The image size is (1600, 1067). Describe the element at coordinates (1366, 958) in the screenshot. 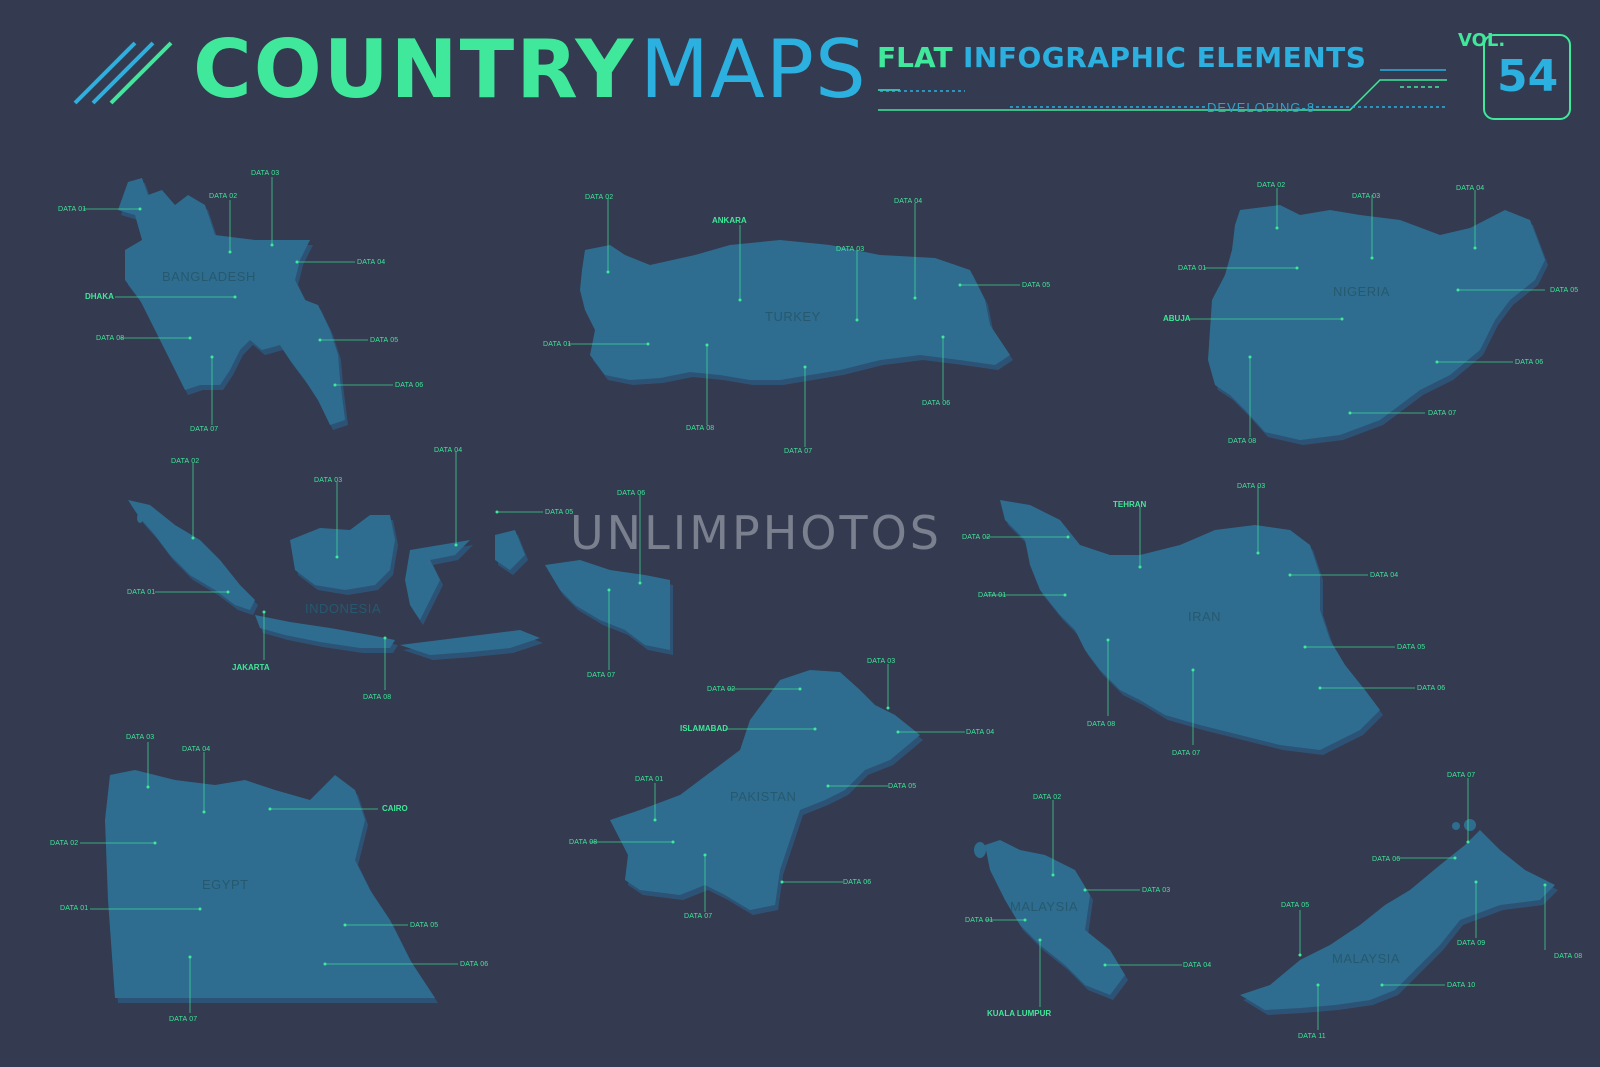

I see `country-name-malaysia-east: MALAYSIA` at that location.